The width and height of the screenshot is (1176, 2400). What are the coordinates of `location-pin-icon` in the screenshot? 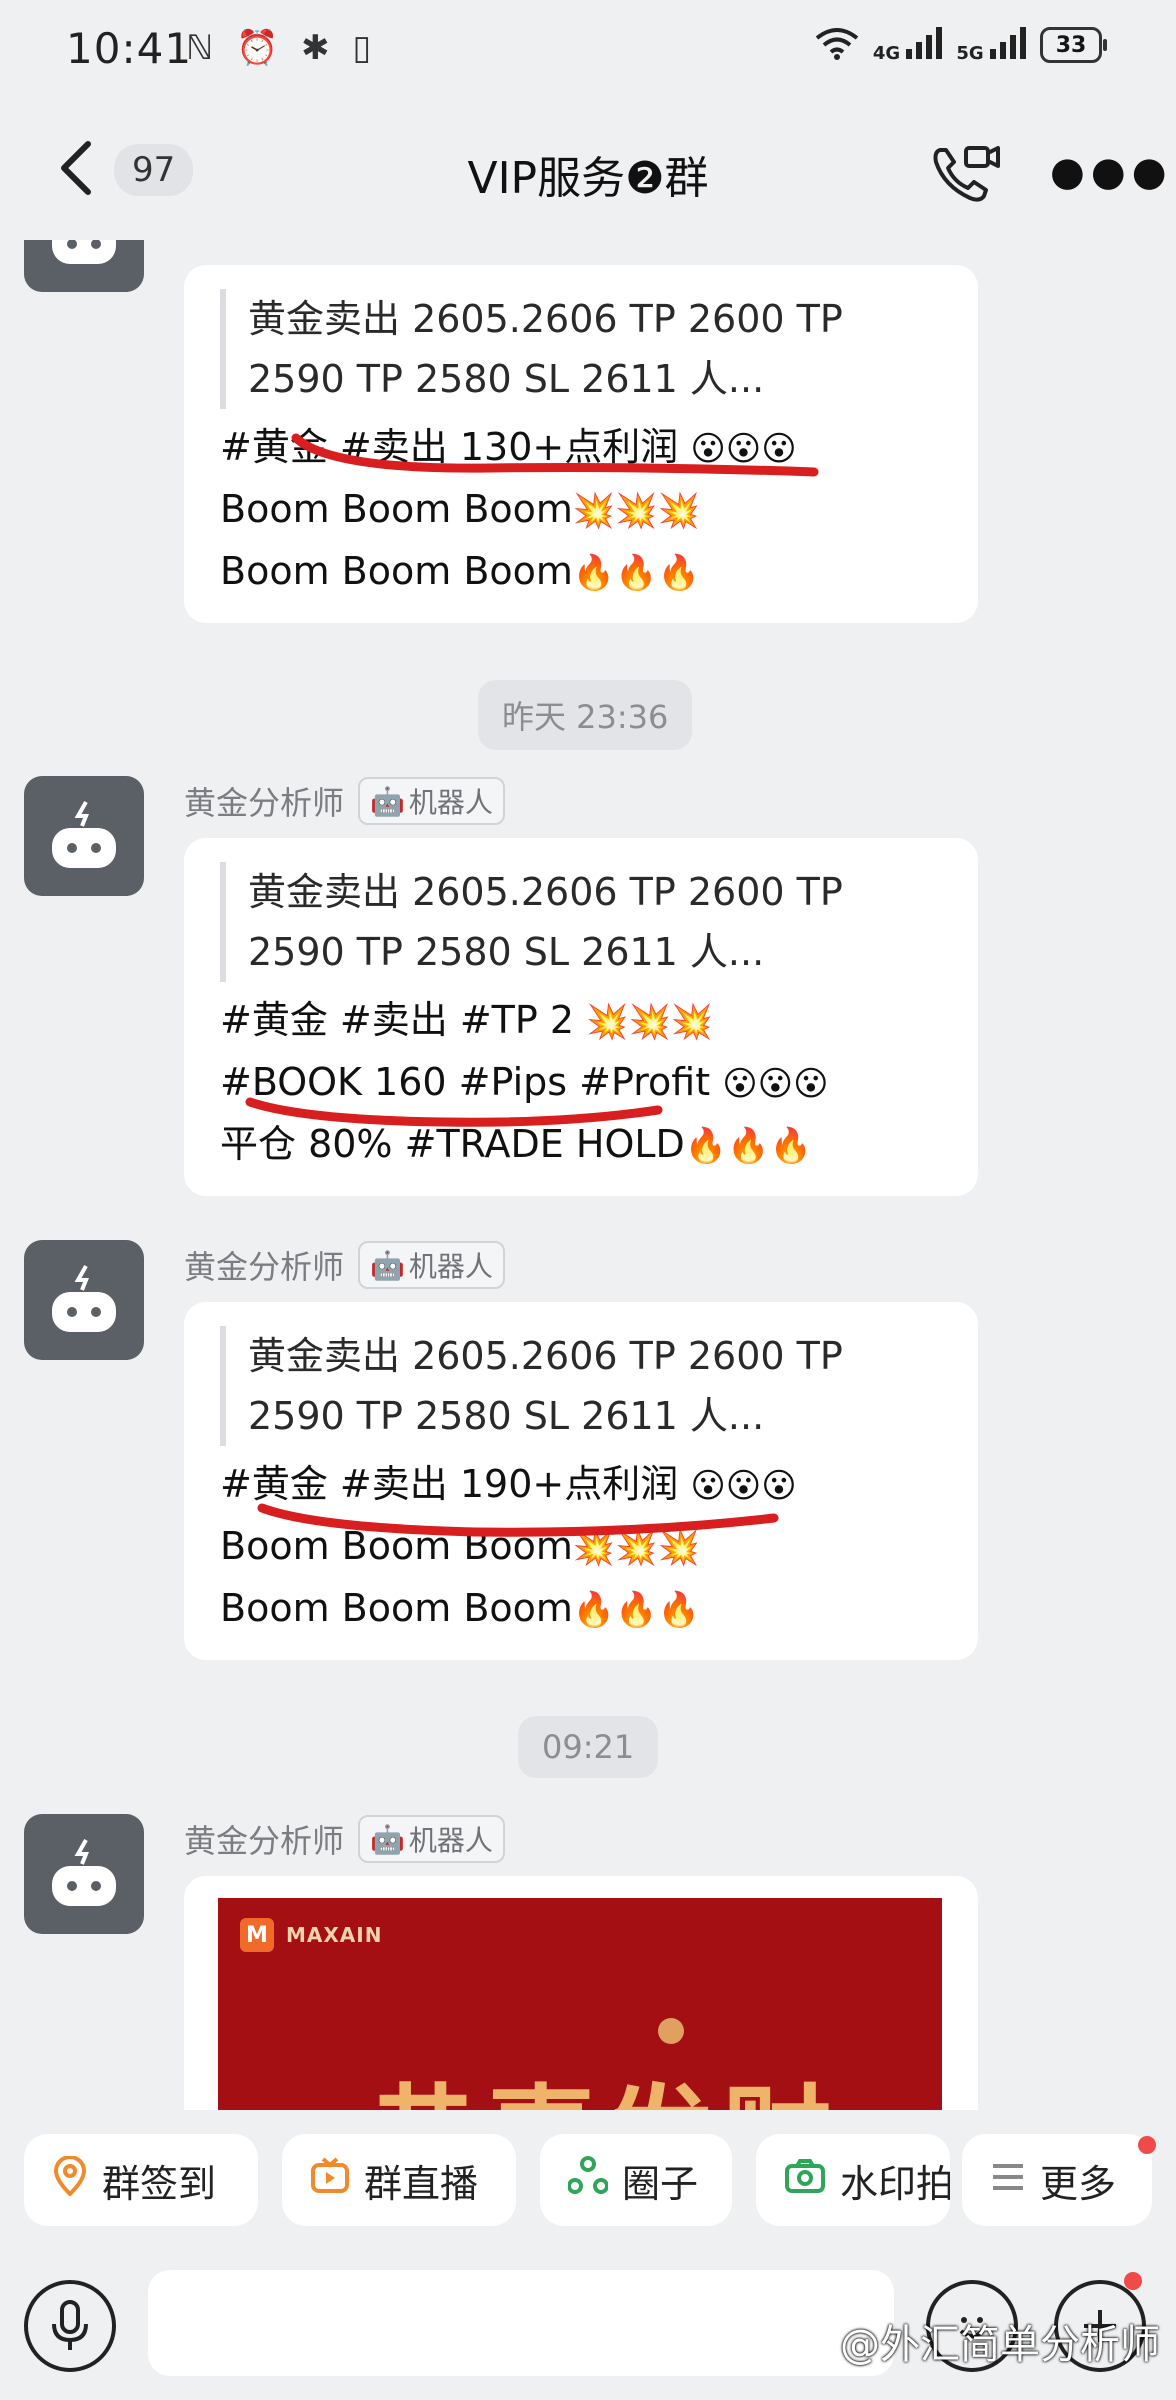 It's located at (70, 2179).